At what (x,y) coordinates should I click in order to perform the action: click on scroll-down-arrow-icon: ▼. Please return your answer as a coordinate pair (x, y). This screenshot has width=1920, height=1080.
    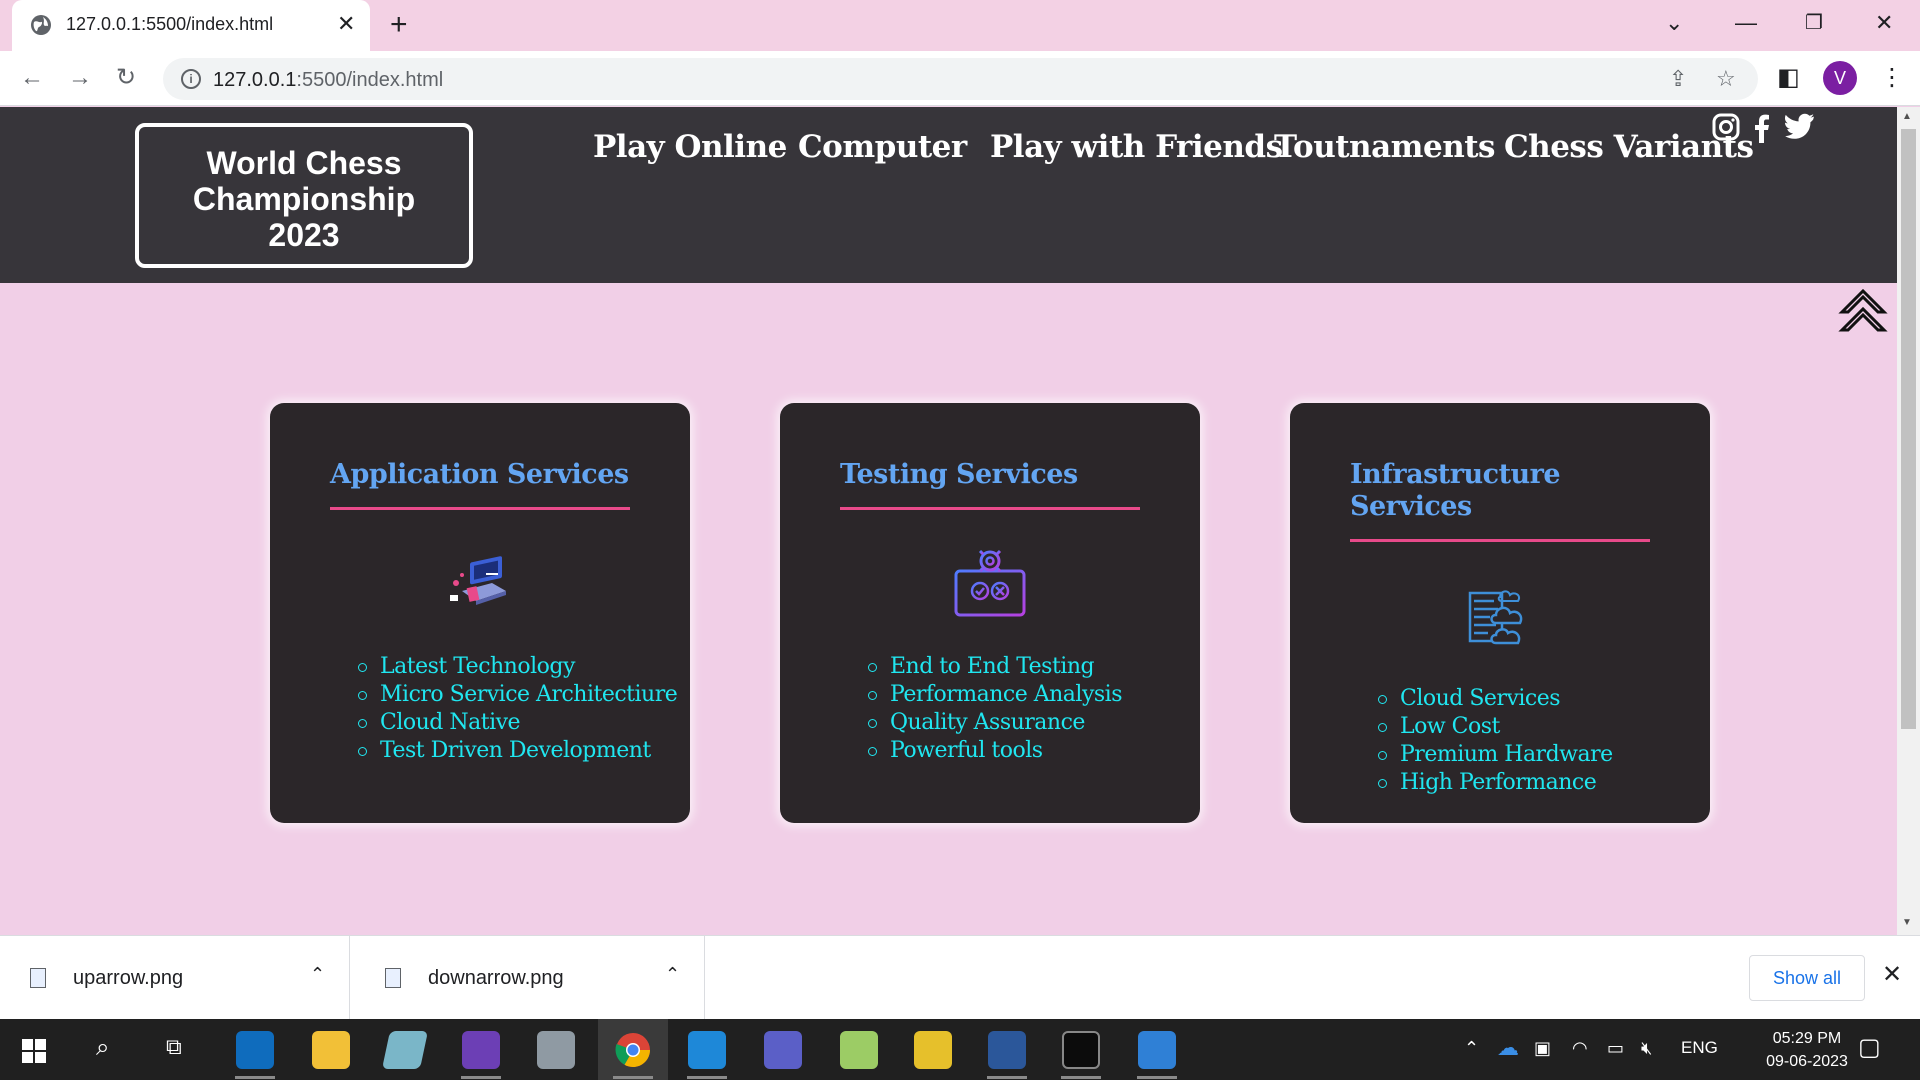
    Looking at the image, I should click on (1907, 922).